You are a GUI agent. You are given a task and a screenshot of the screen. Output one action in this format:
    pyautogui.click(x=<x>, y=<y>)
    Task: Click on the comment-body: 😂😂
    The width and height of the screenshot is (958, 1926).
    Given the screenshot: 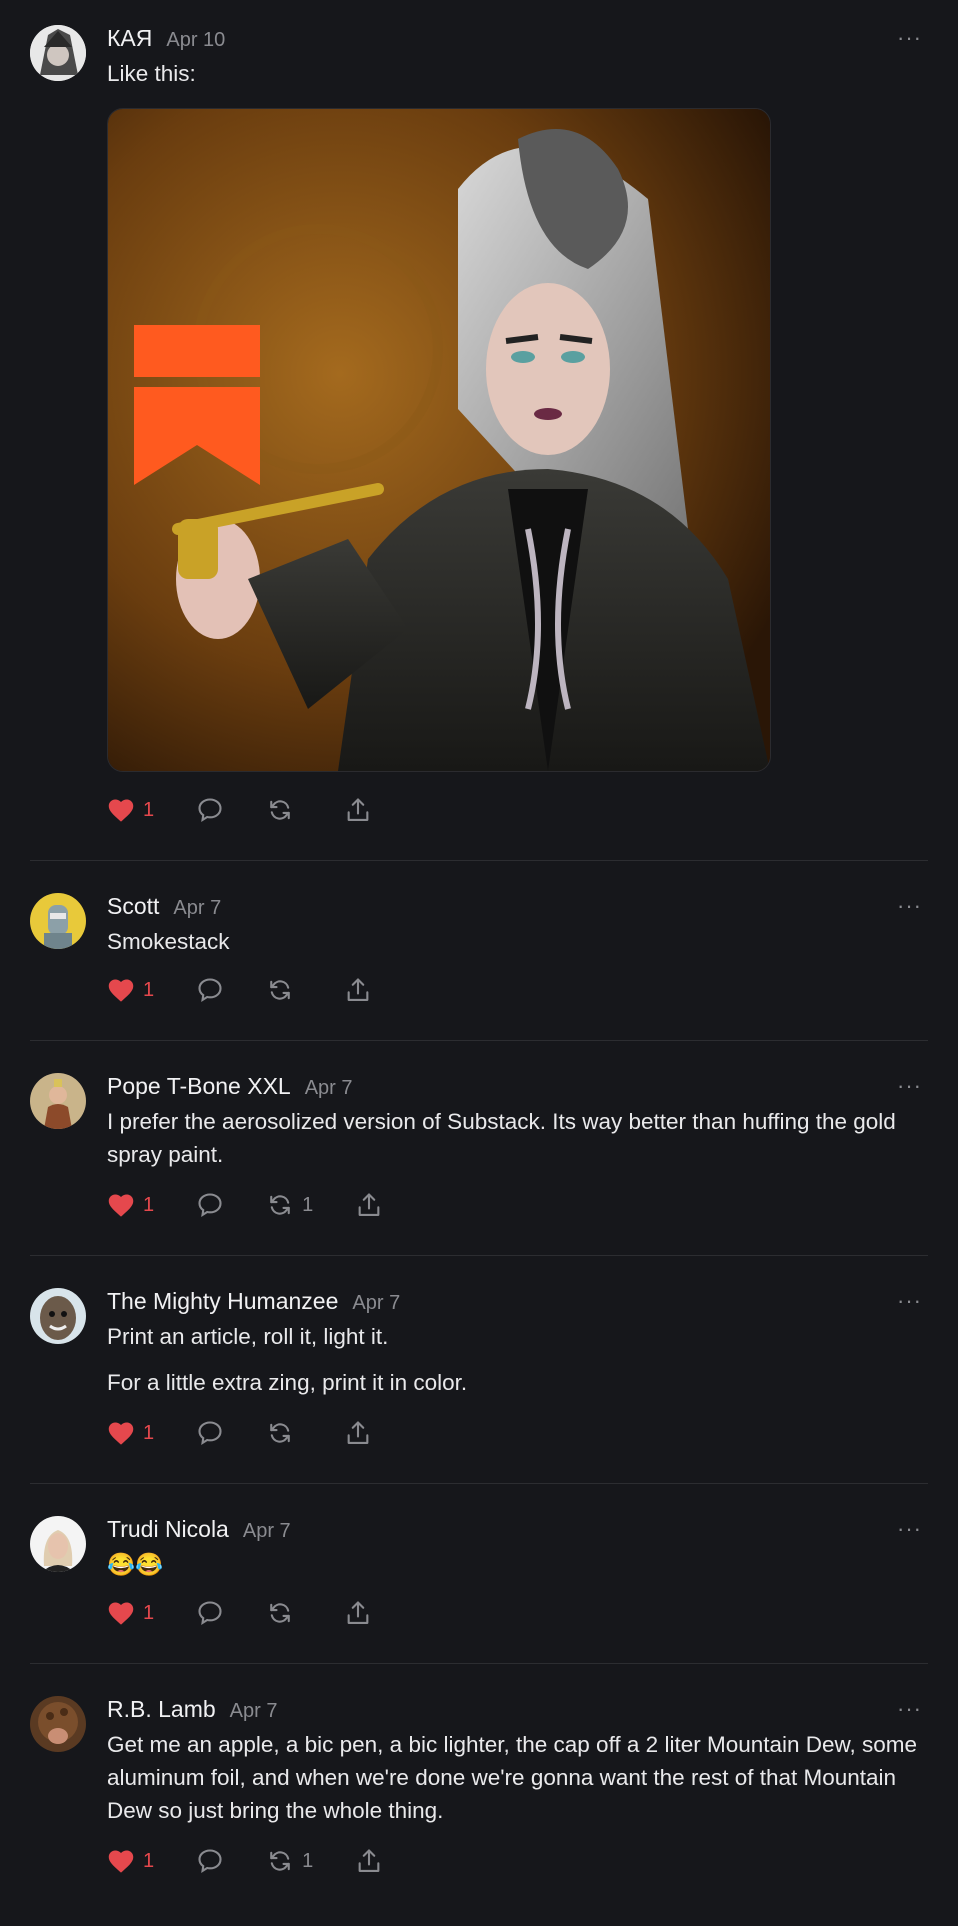 What is the action you would take?
    pyautogui.click(x=517, y=1564)
    